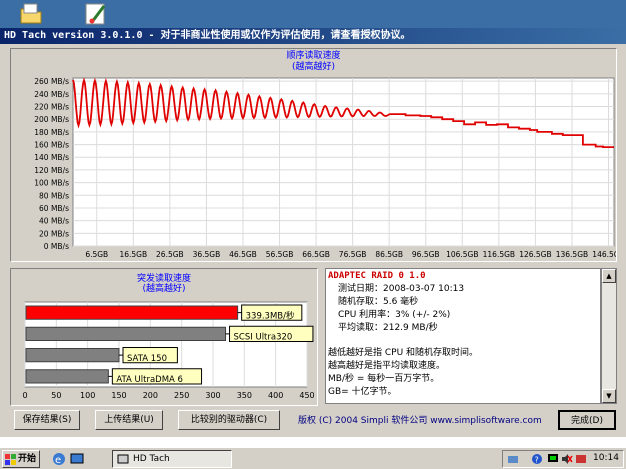 The width and height of the screenshot is (626, 469). I want to click on taskbar: 开始 e HD Tach ? 10:14, so click(313, 458).